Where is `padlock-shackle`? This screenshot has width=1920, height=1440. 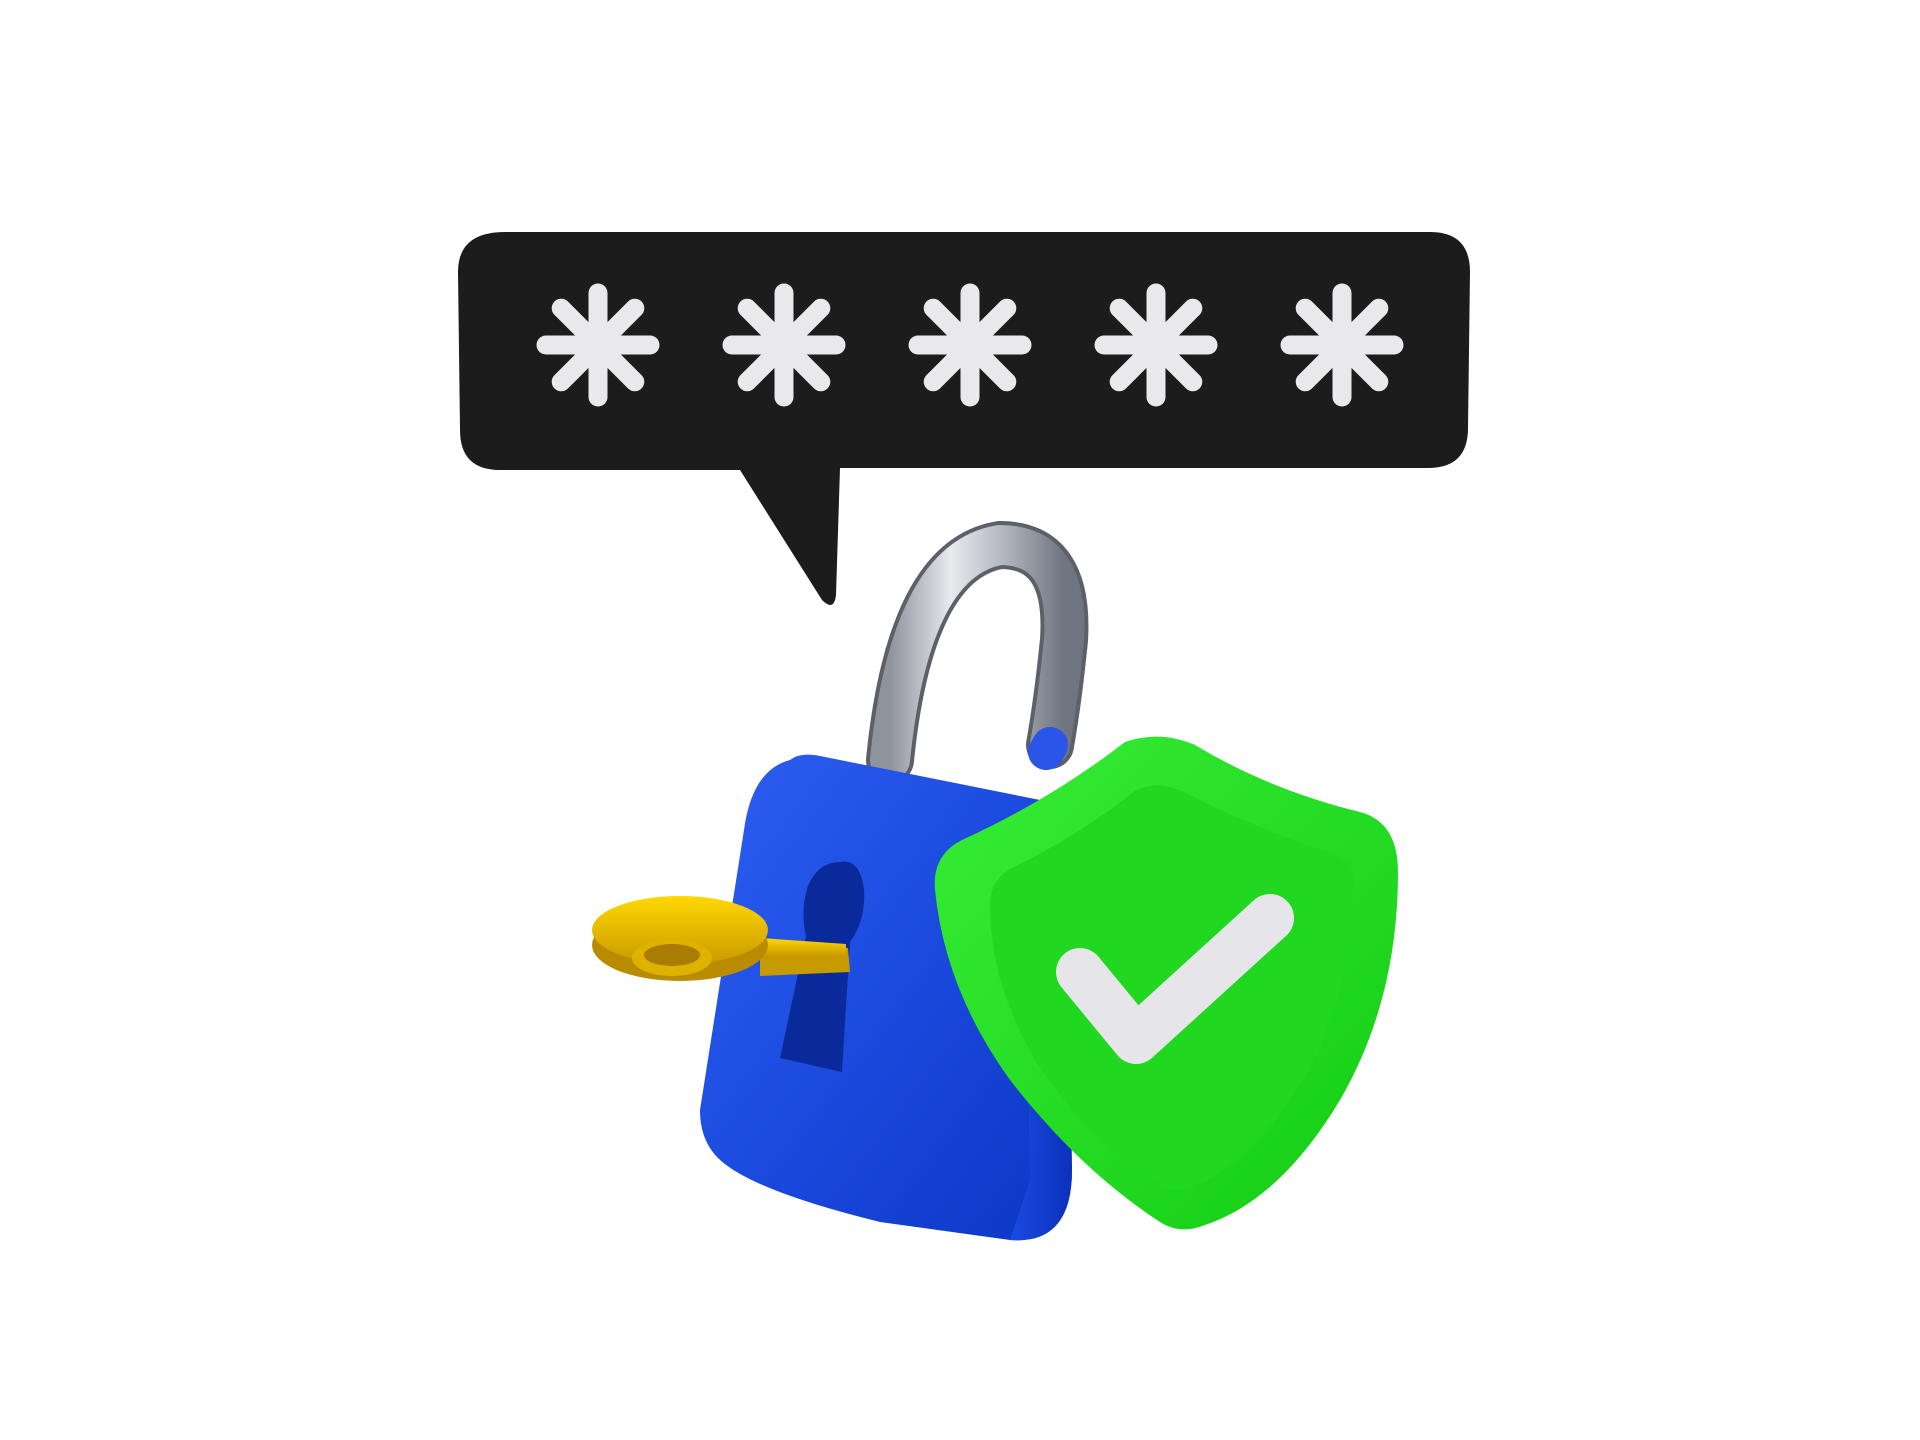 padlock-shackle is located at coordinates (977, 652).